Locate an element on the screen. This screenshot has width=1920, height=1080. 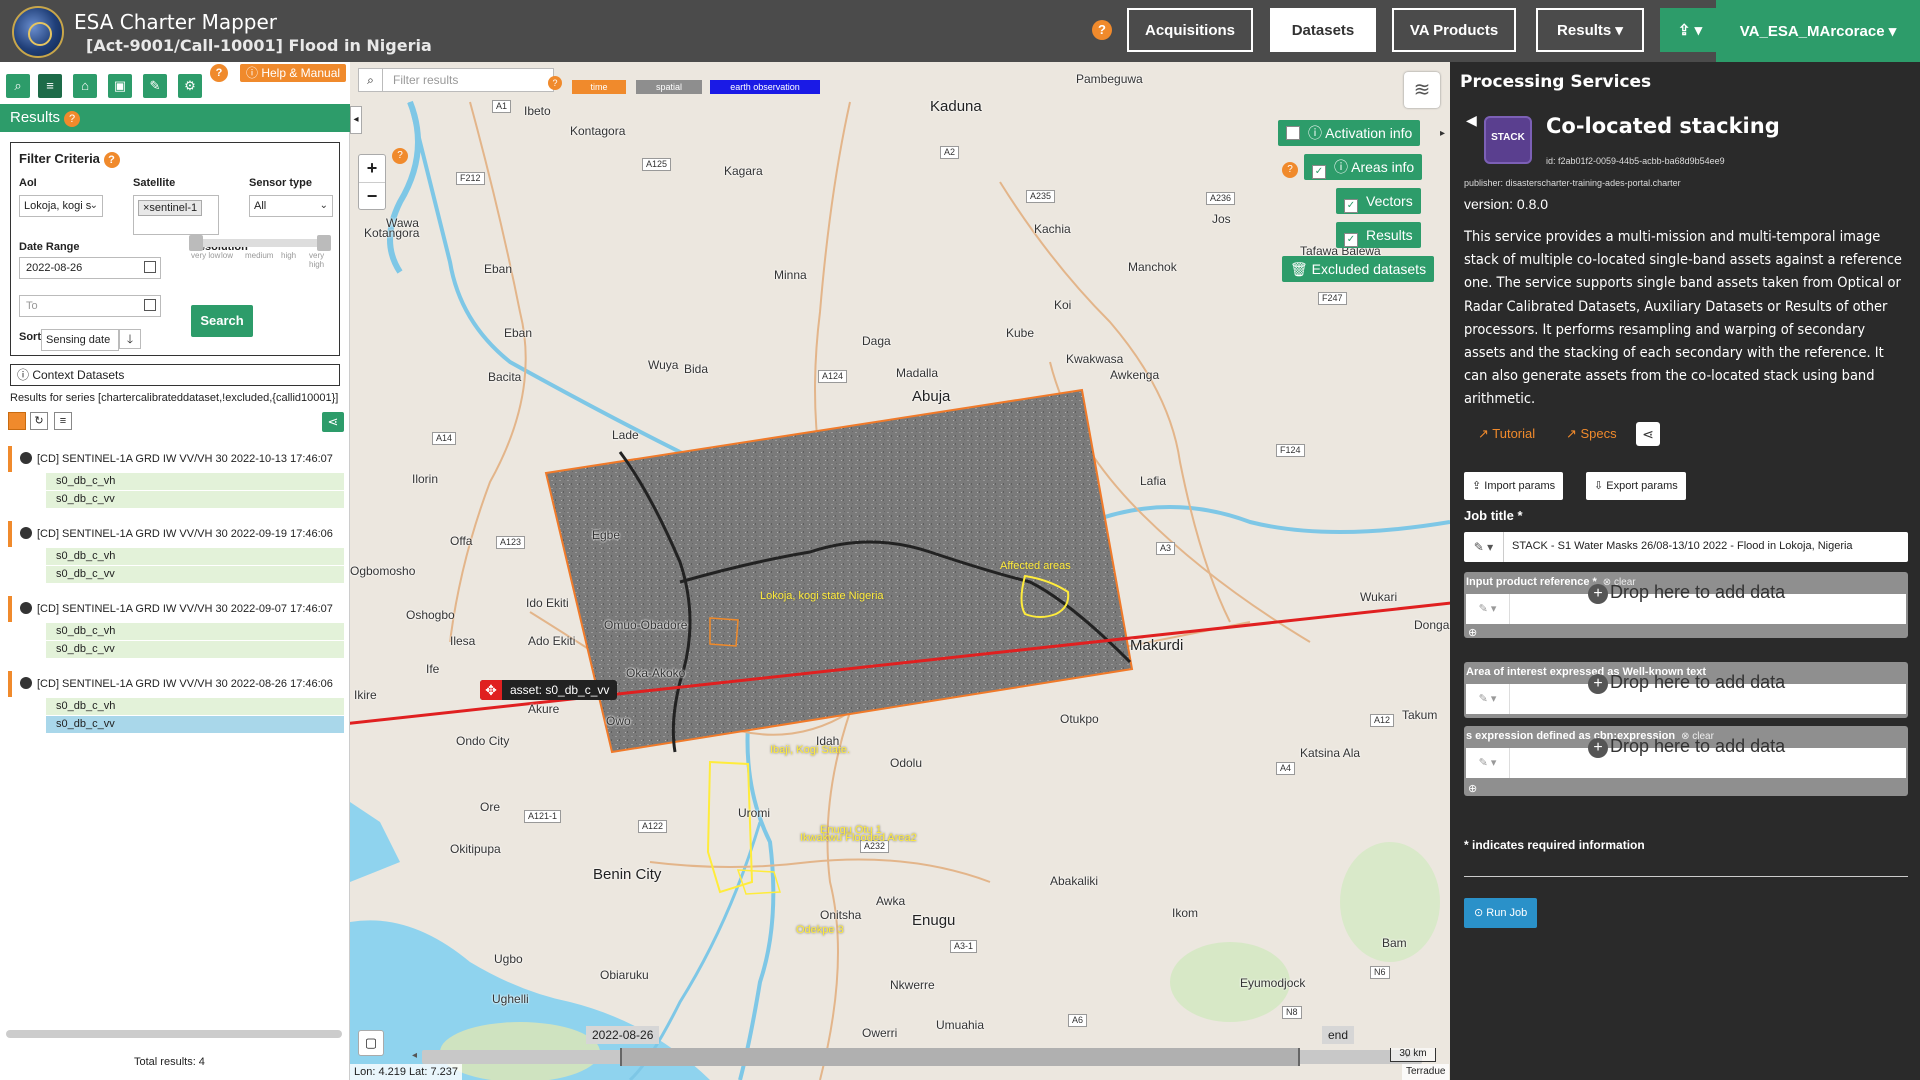
export-params-button: ⇩ Export params is located at coordinates (1636, 486).